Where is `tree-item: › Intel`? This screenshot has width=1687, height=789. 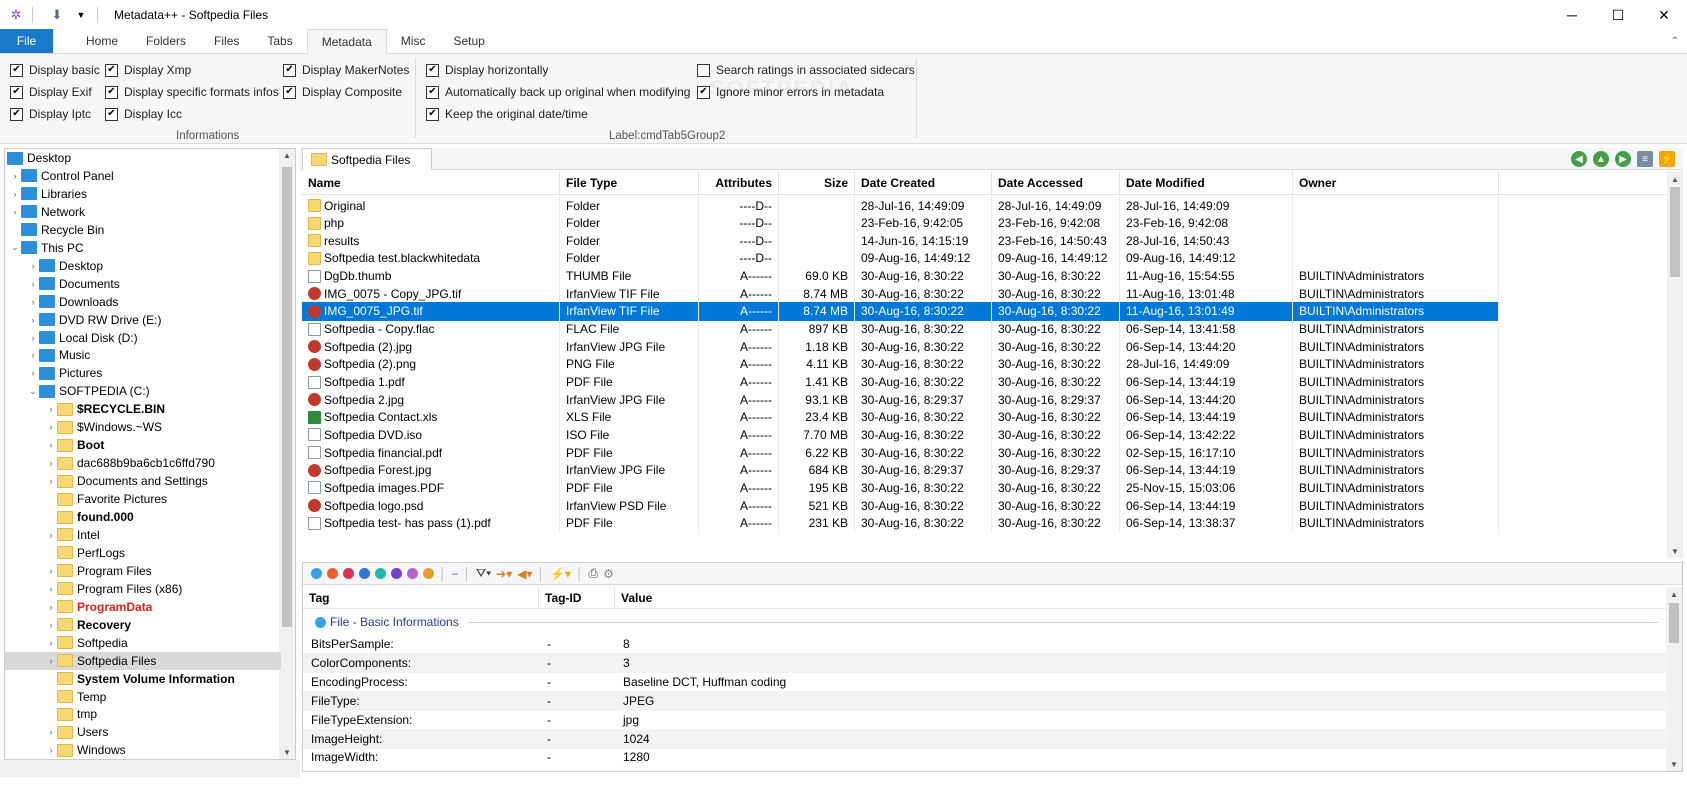 tree-item: › Intel is located at coordinates (143, 535).